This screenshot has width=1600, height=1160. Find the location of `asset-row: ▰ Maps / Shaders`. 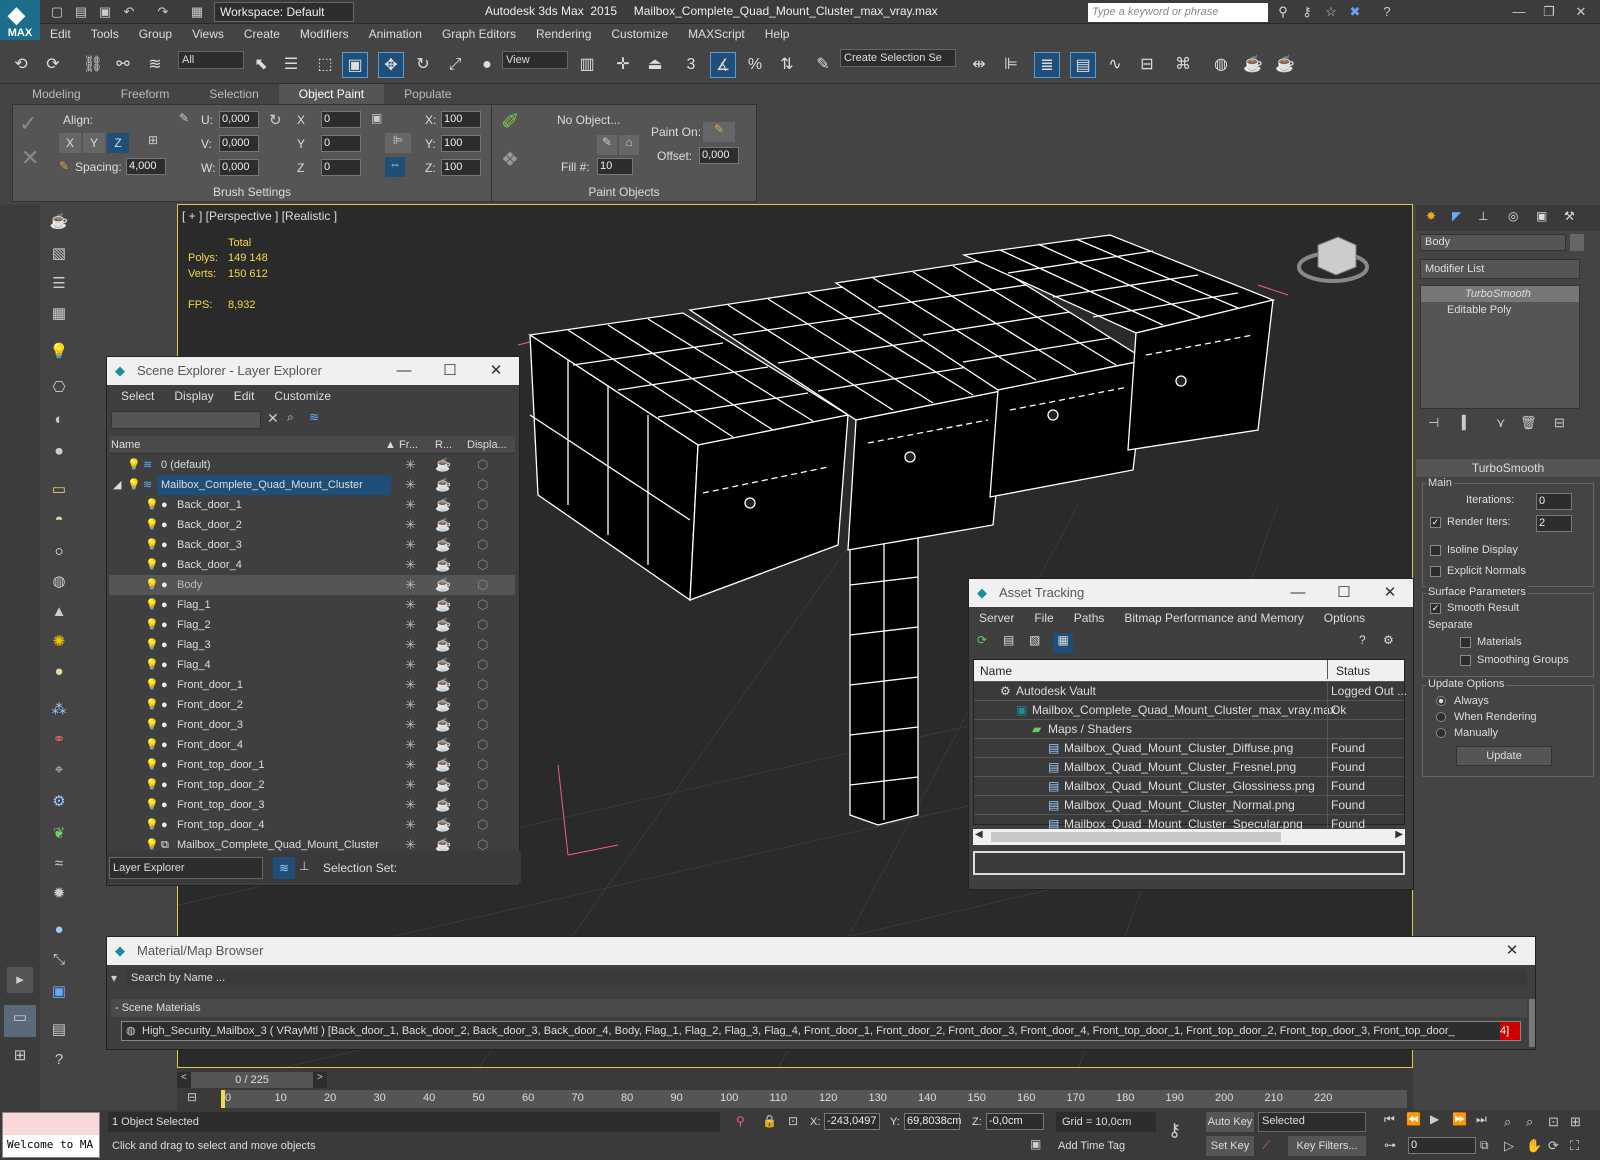

asset-row: ▰ Maps / Shaders is located at coordinates (1189, 729).